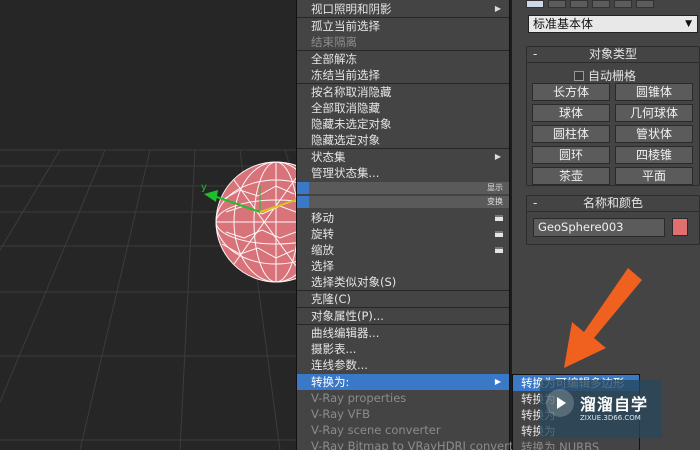 Image resolution: width=700 pixels, height=450 pixels. I want to click on quad-band-display: 显示, so click(403, 188).